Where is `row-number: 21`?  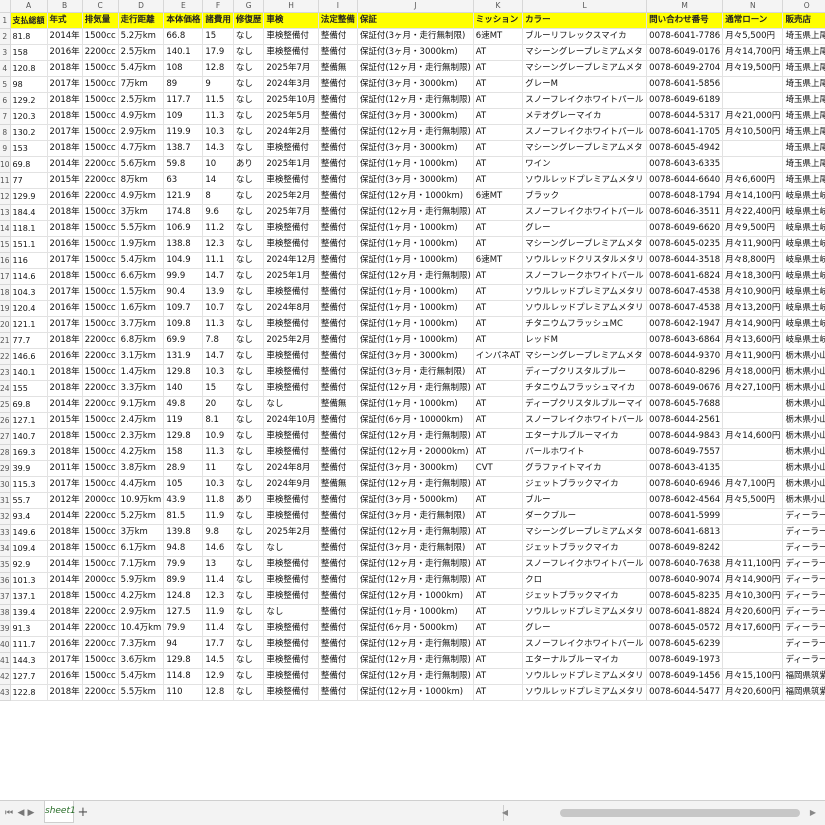
row-number: 21 is located at coordinates (5, 340).